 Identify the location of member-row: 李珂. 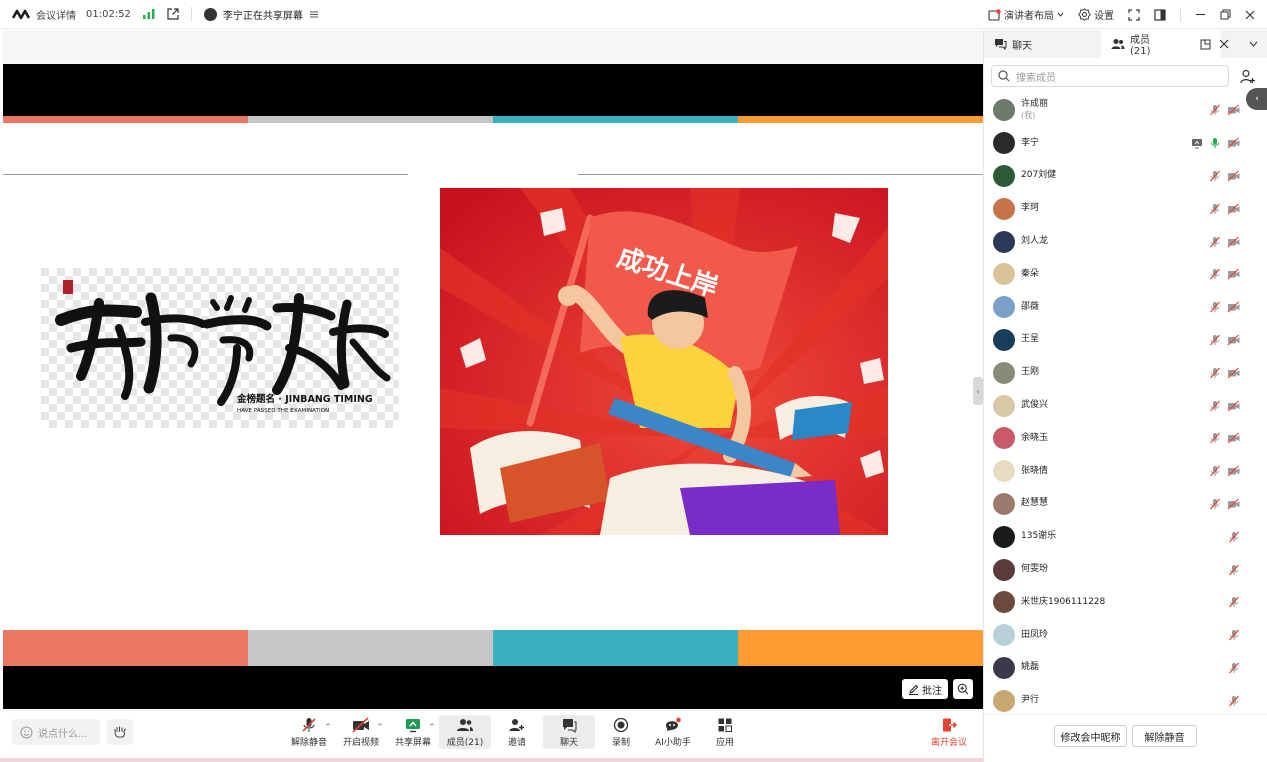
(1119, 208).